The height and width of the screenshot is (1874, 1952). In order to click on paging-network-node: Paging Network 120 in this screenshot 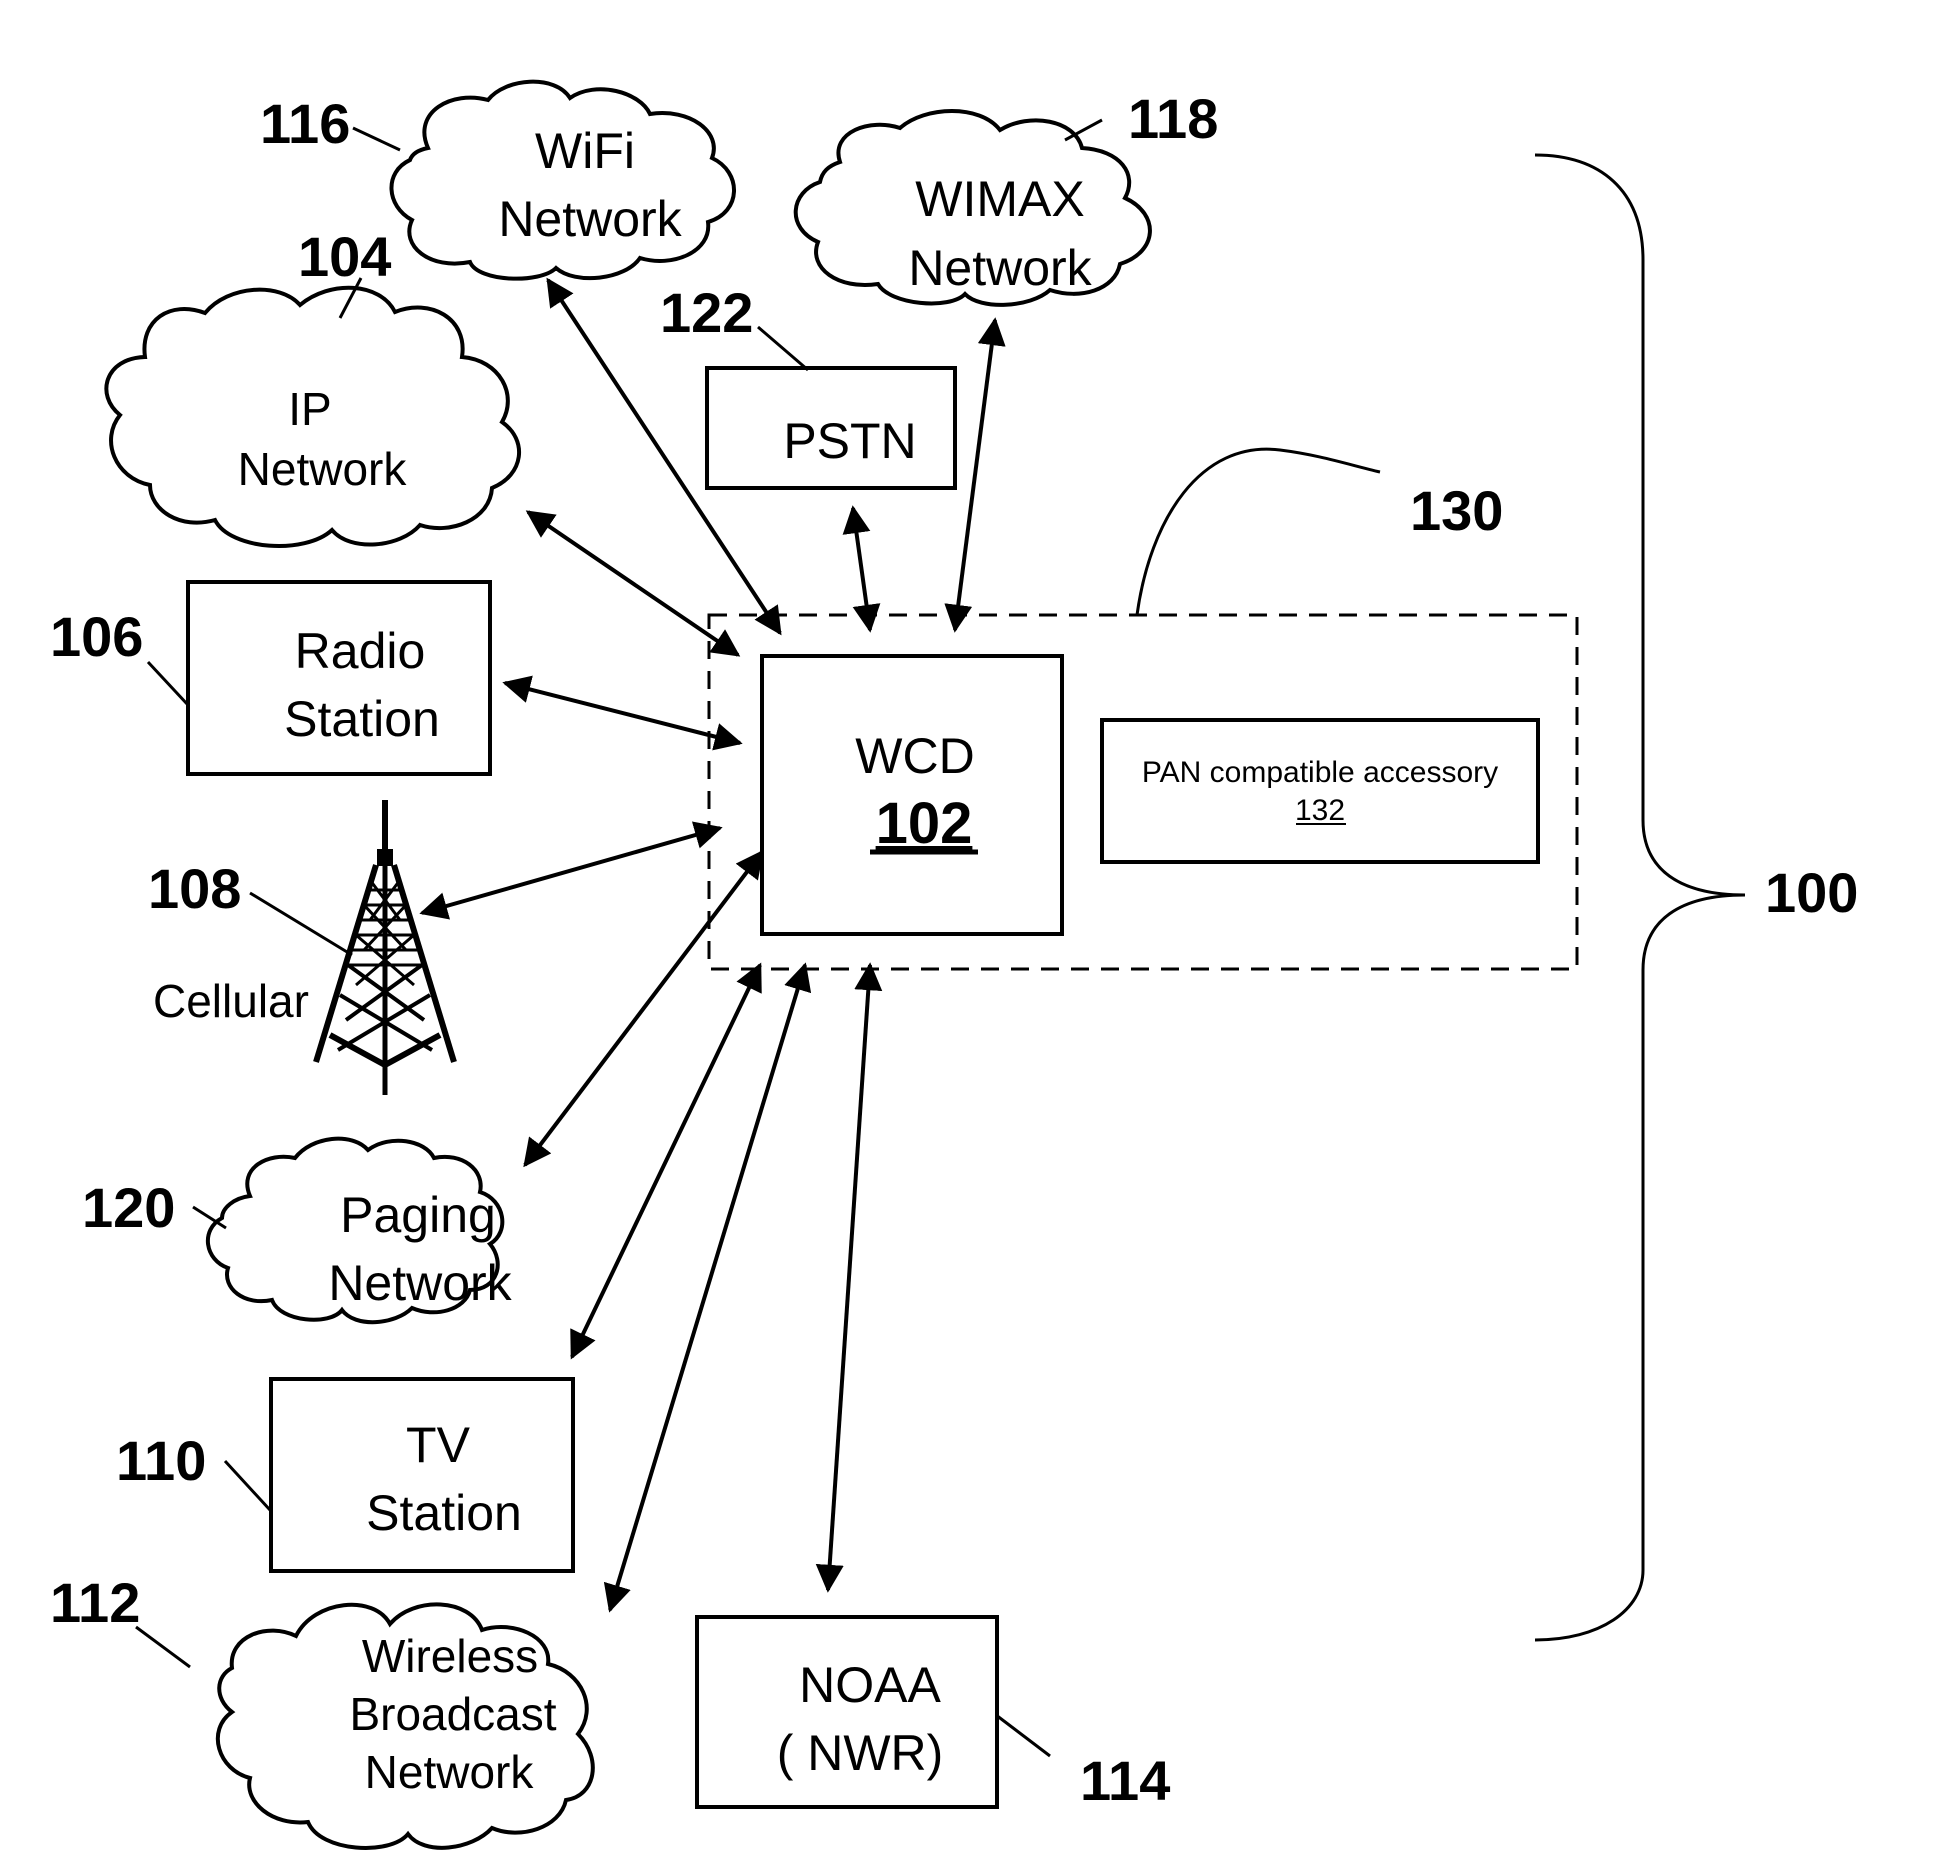, I will do `click(297, 1230)`.